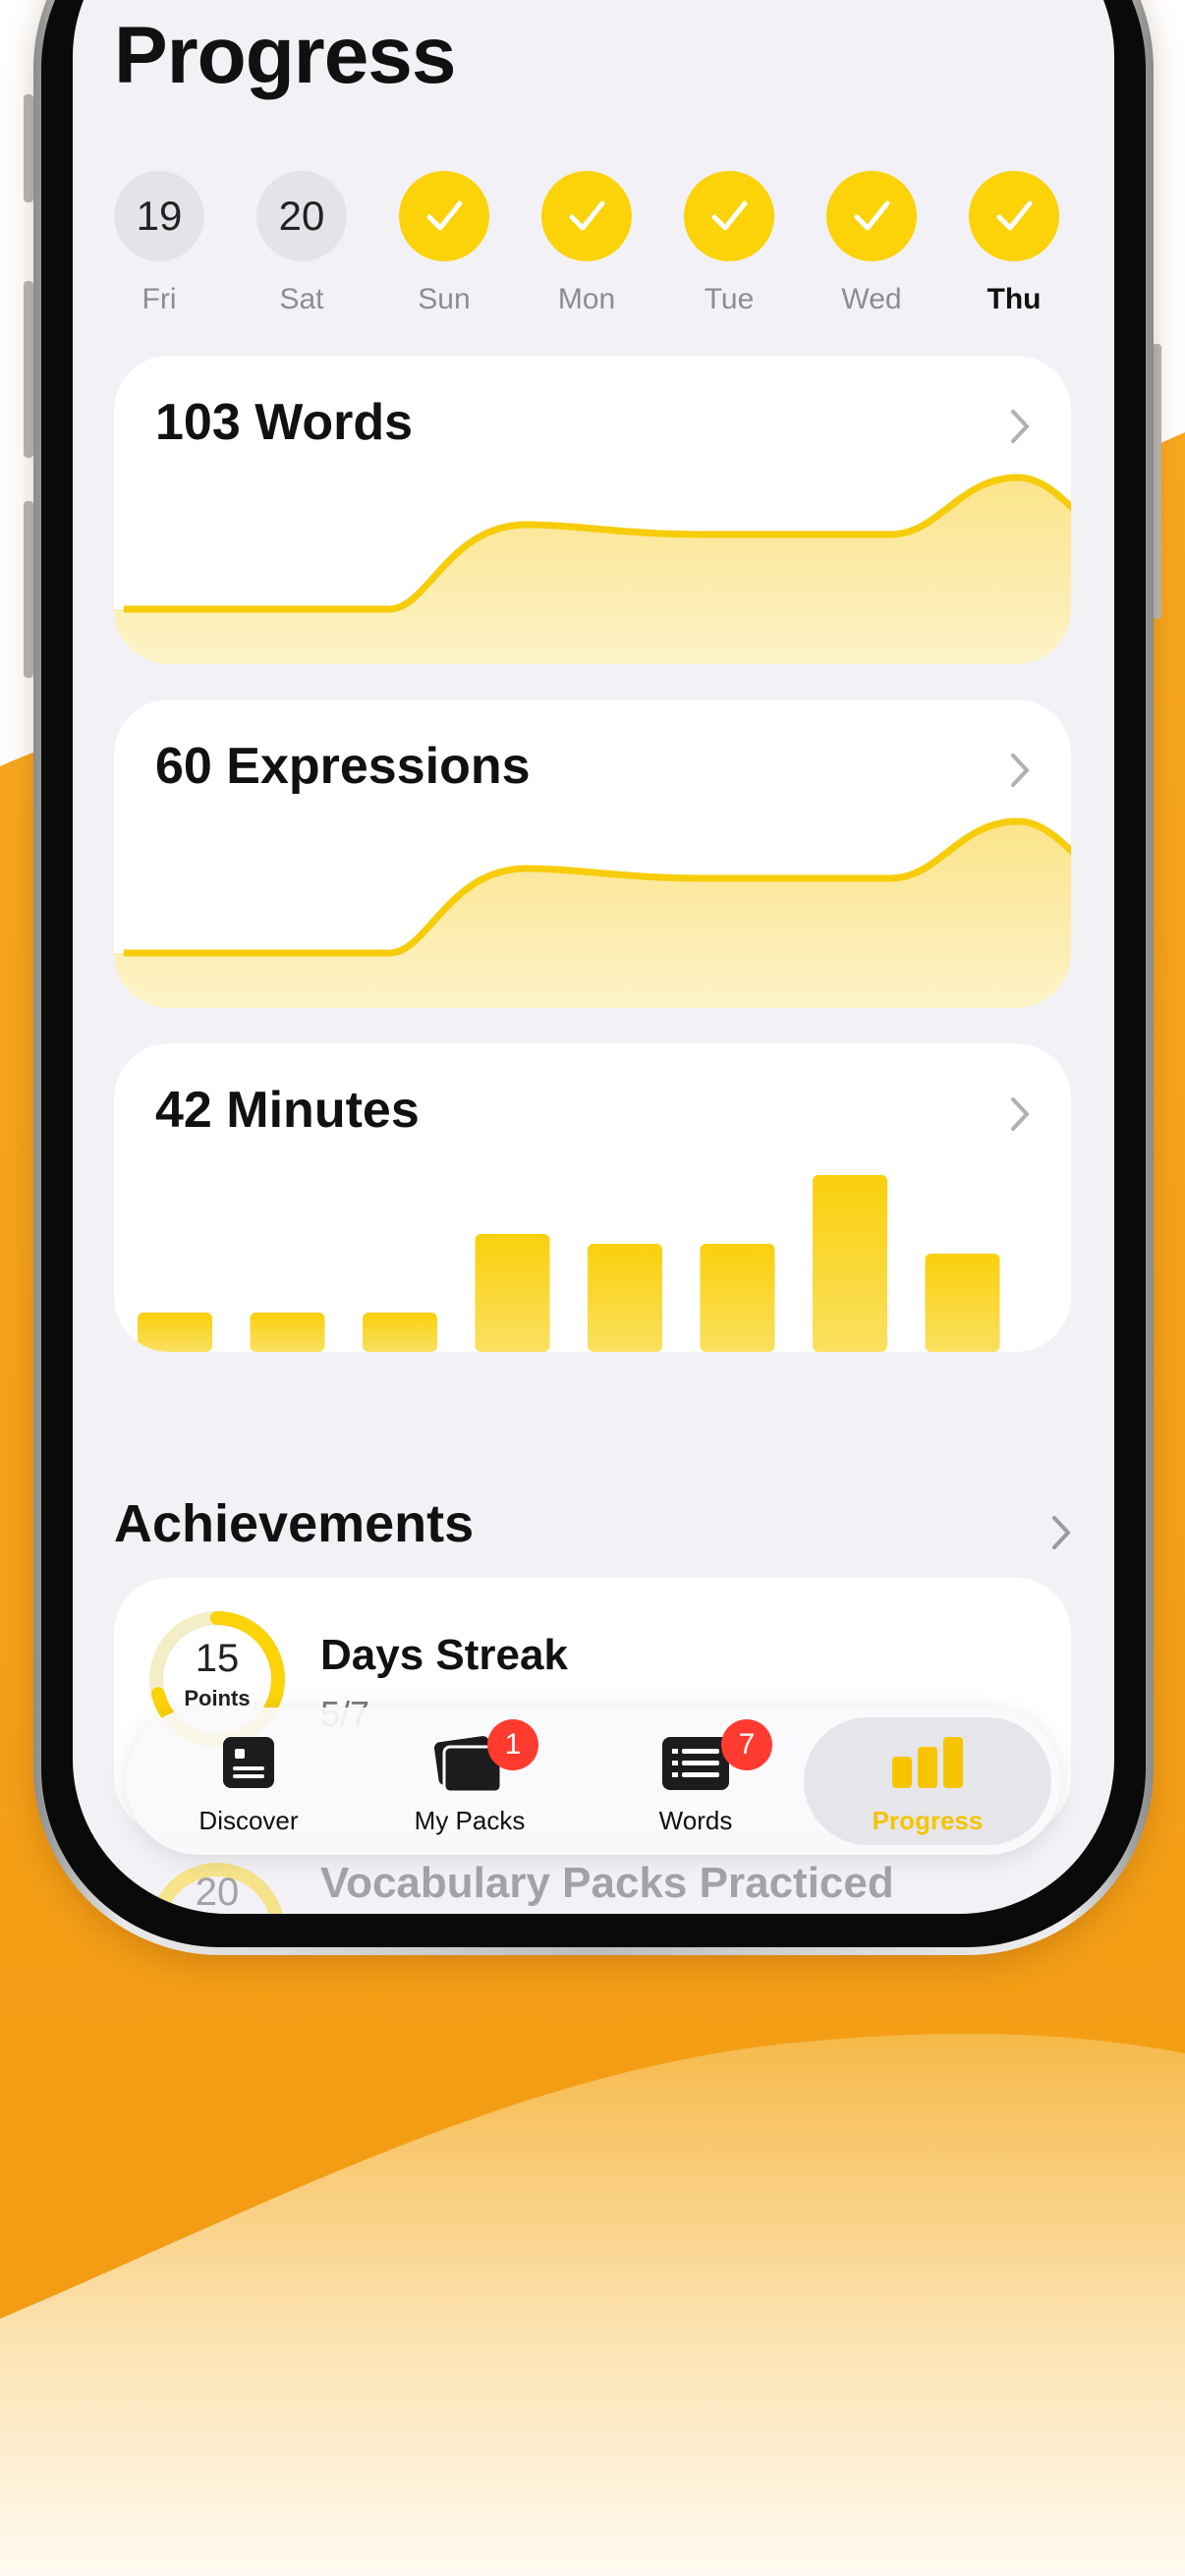  Describe the element at coordinates (249, 1820) in the screenshot. I see `tab-label: Discover` at that location.